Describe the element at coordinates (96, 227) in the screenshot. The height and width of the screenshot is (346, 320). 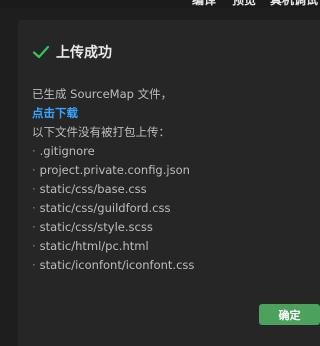
I see `file-name: static/css/style.scss` at that location.